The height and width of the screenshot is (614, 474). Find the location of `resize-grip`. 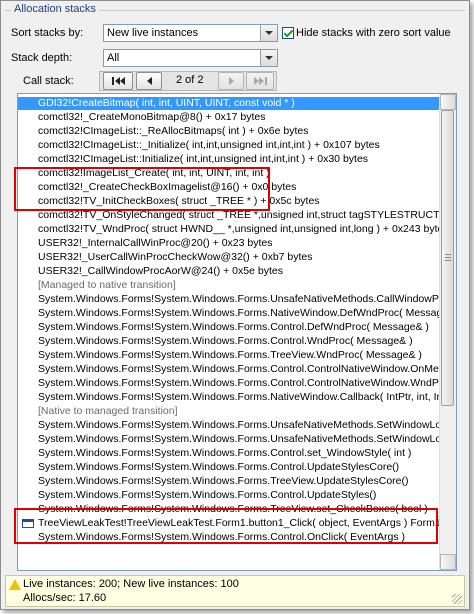

resize-grip is located at coordinates (457, 599).